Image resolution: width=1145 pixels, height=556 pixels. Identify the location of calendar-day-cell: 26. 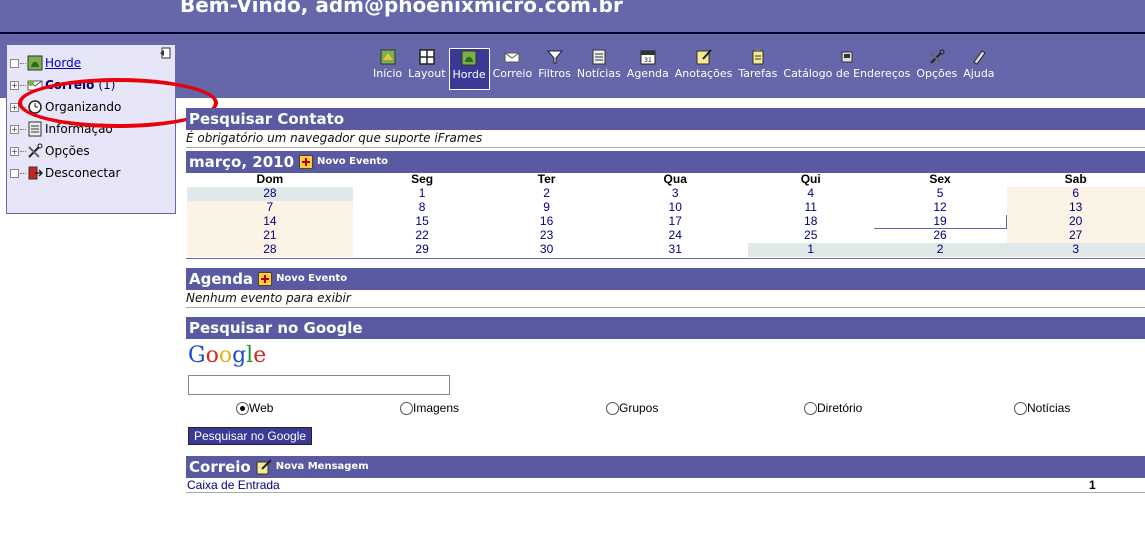
(940, 236).